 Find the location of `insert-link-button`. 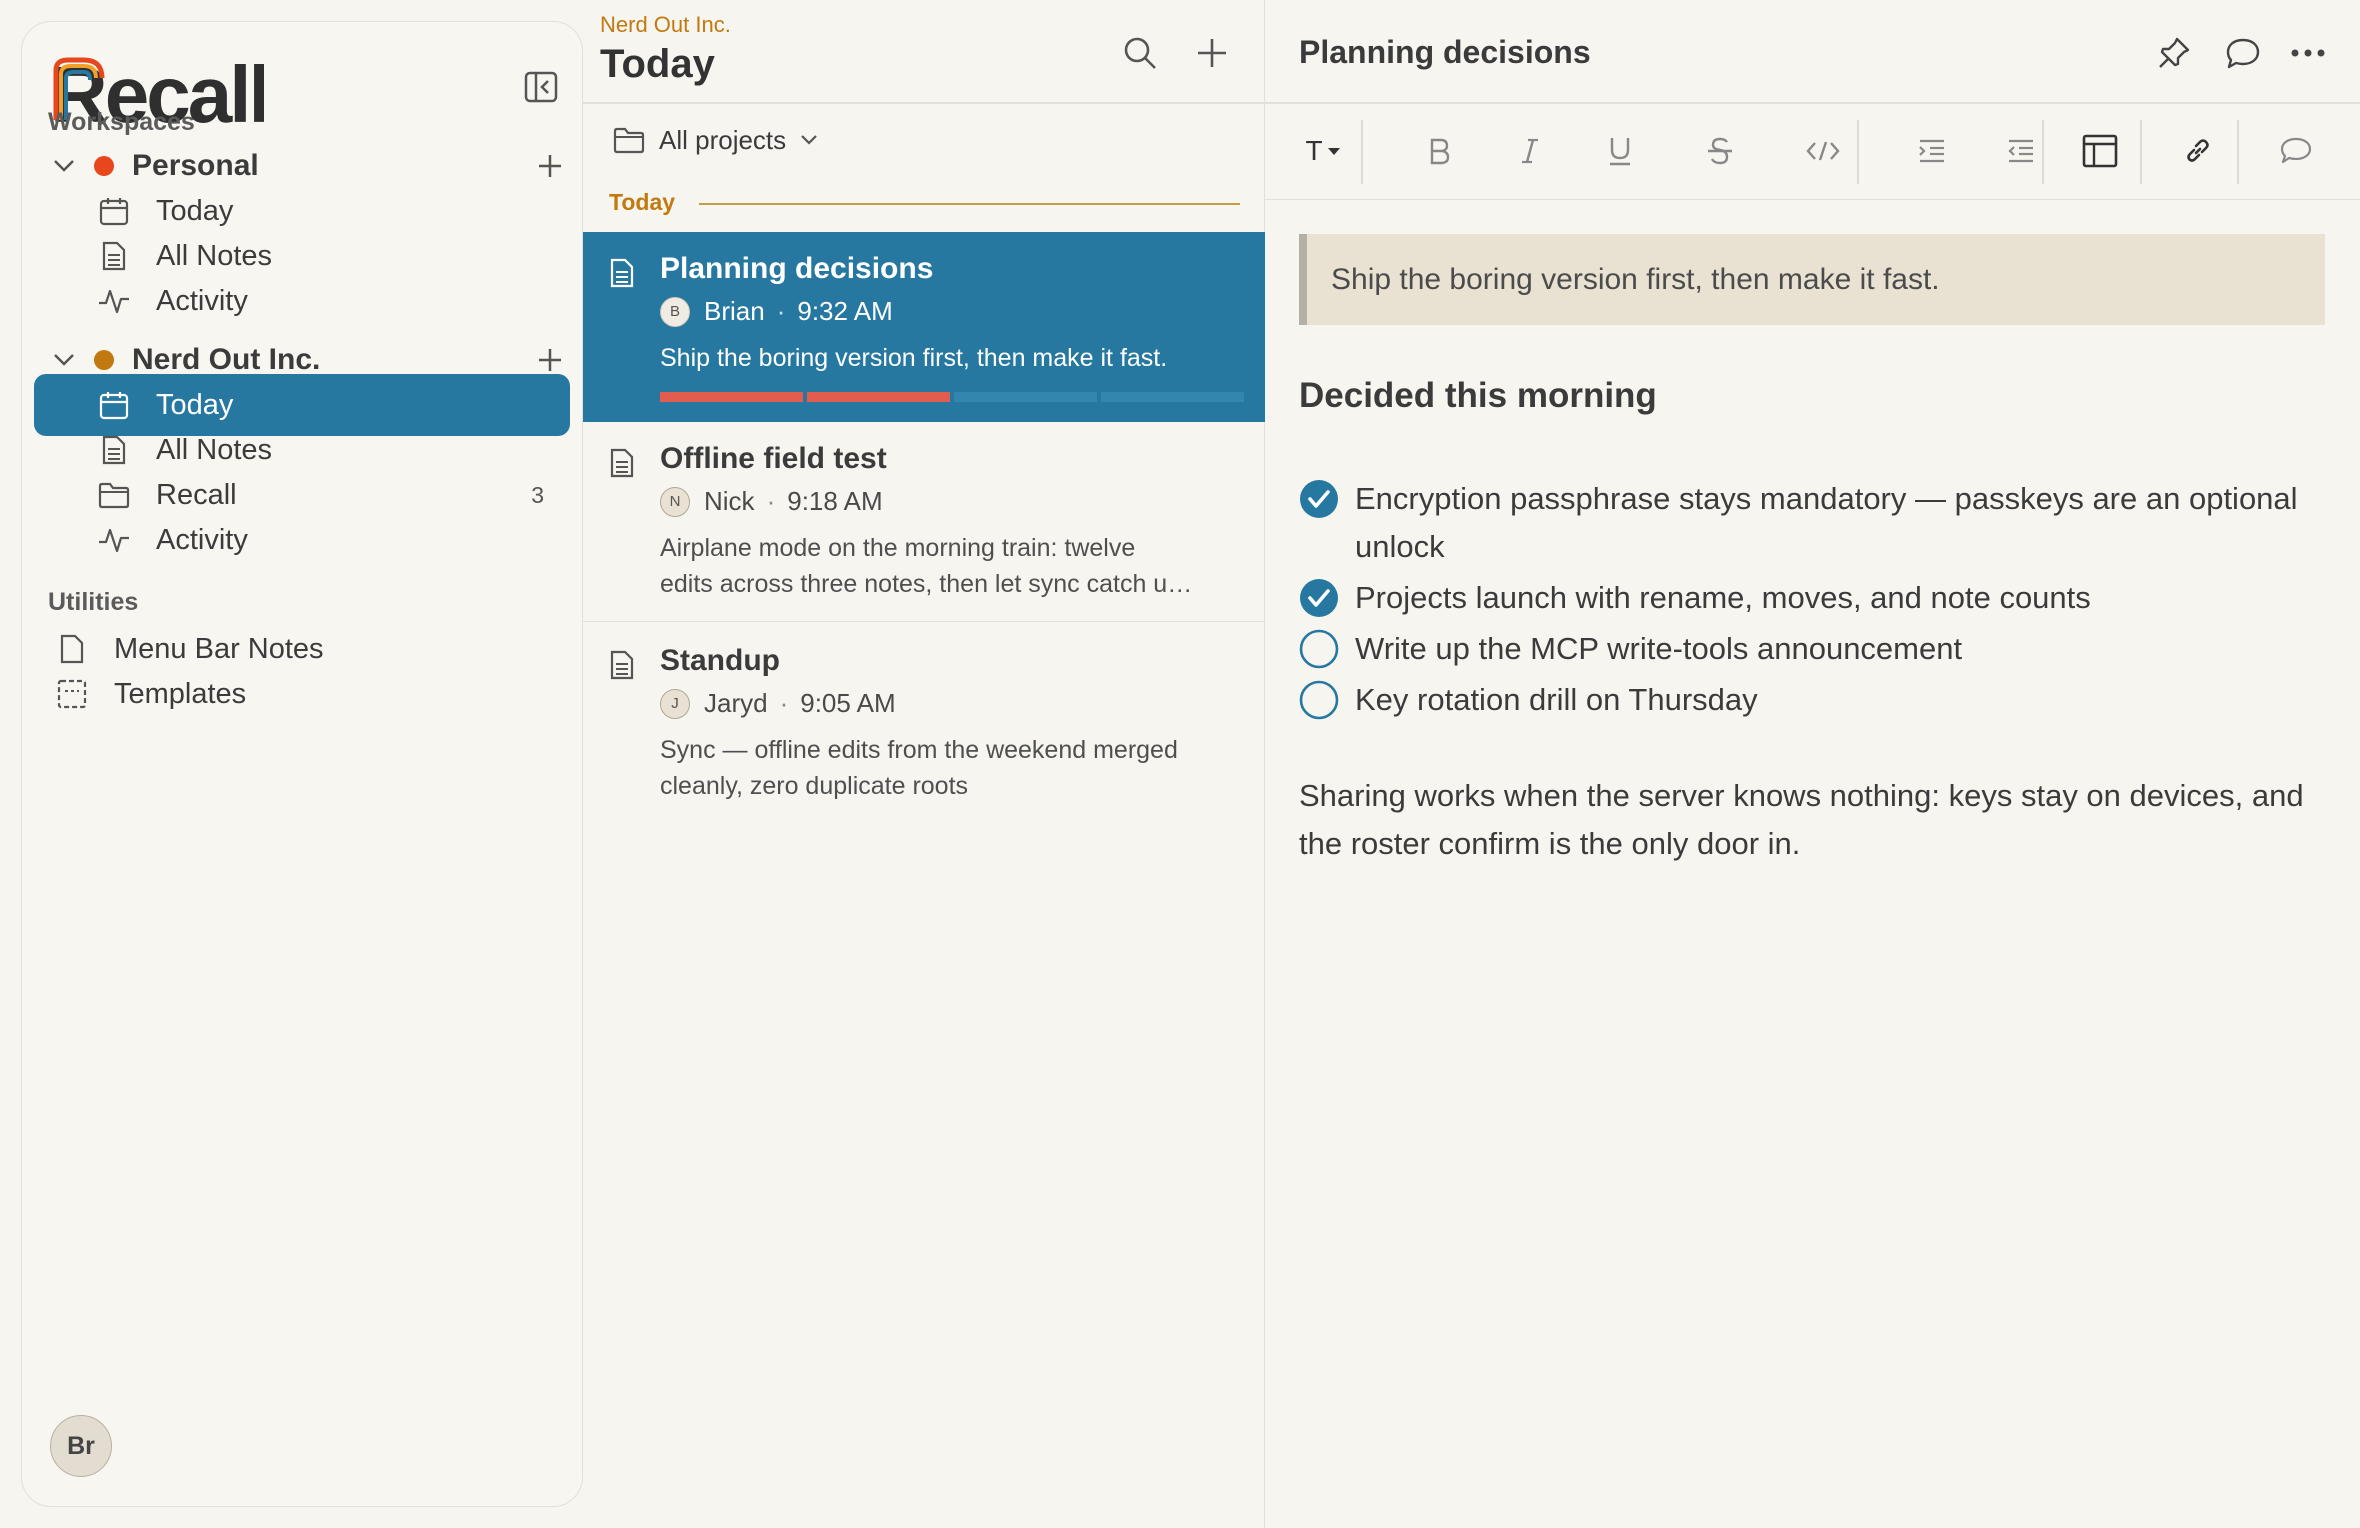

insert-link-button is located at coordinates (2198, 151).